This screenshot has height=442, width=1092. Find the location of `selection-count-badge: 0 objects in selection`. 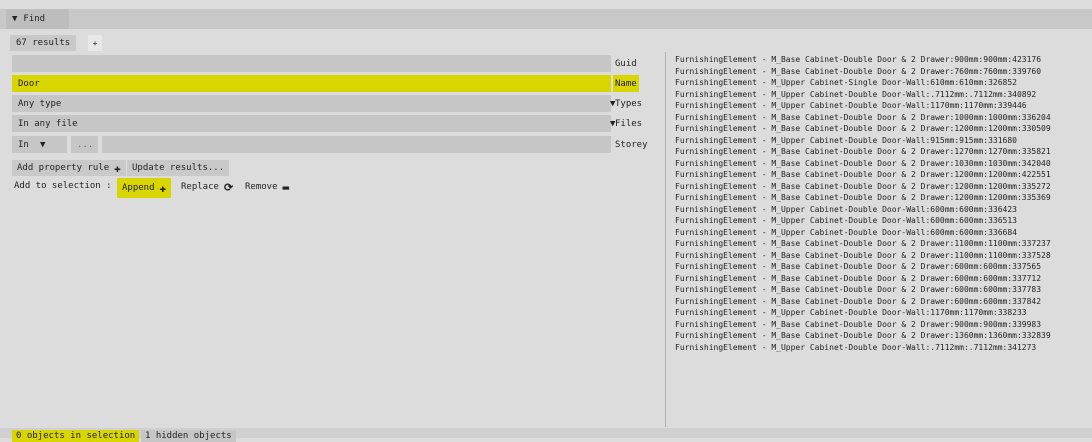

selection-count-badge: 0 objects in selection is located at coordinates (76, 436).